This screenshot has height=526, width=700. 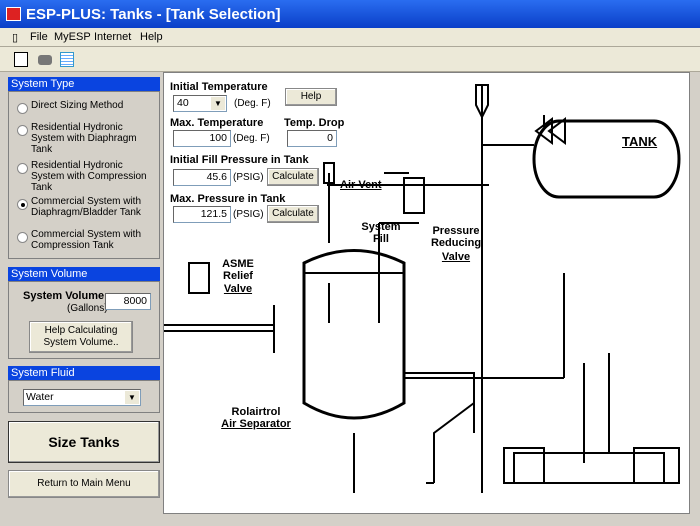 I want to click on size-tanks-button: Size Tanks, so click(x=84, y=442).